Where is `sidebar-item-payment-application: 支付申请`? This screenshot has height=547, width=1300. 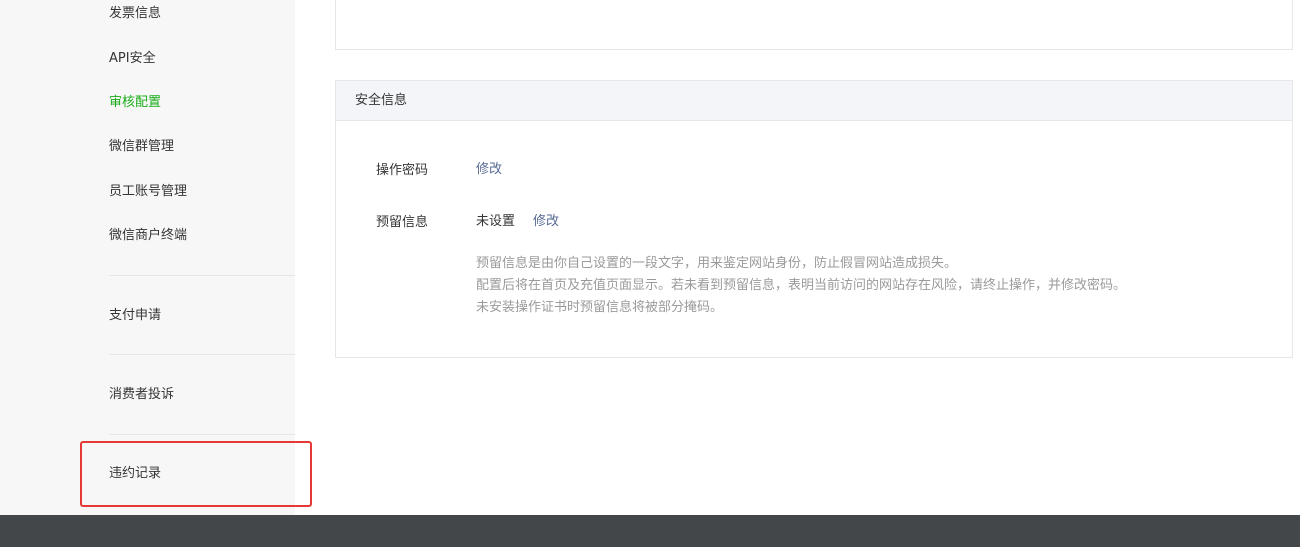 sidebar-item-payment-application: 支付申请 is located at coordinates (135, 316).